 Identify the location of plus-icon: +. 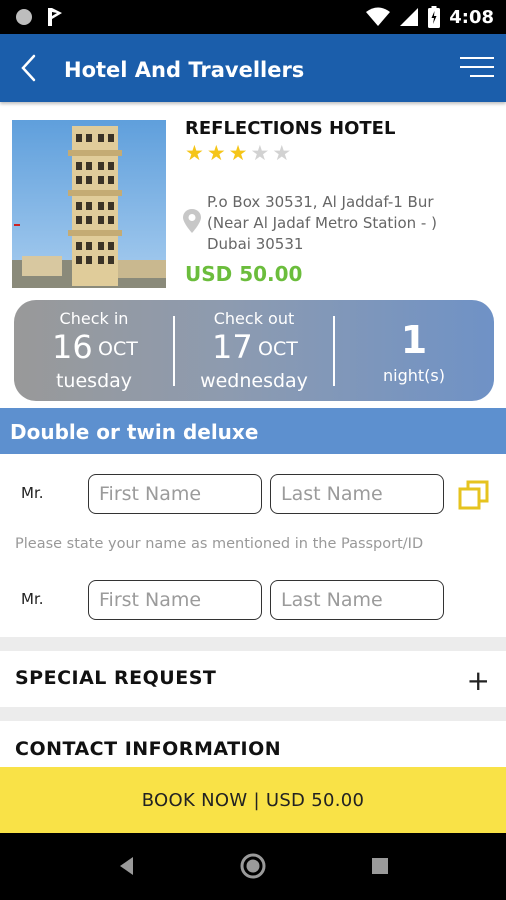
(478, 681).